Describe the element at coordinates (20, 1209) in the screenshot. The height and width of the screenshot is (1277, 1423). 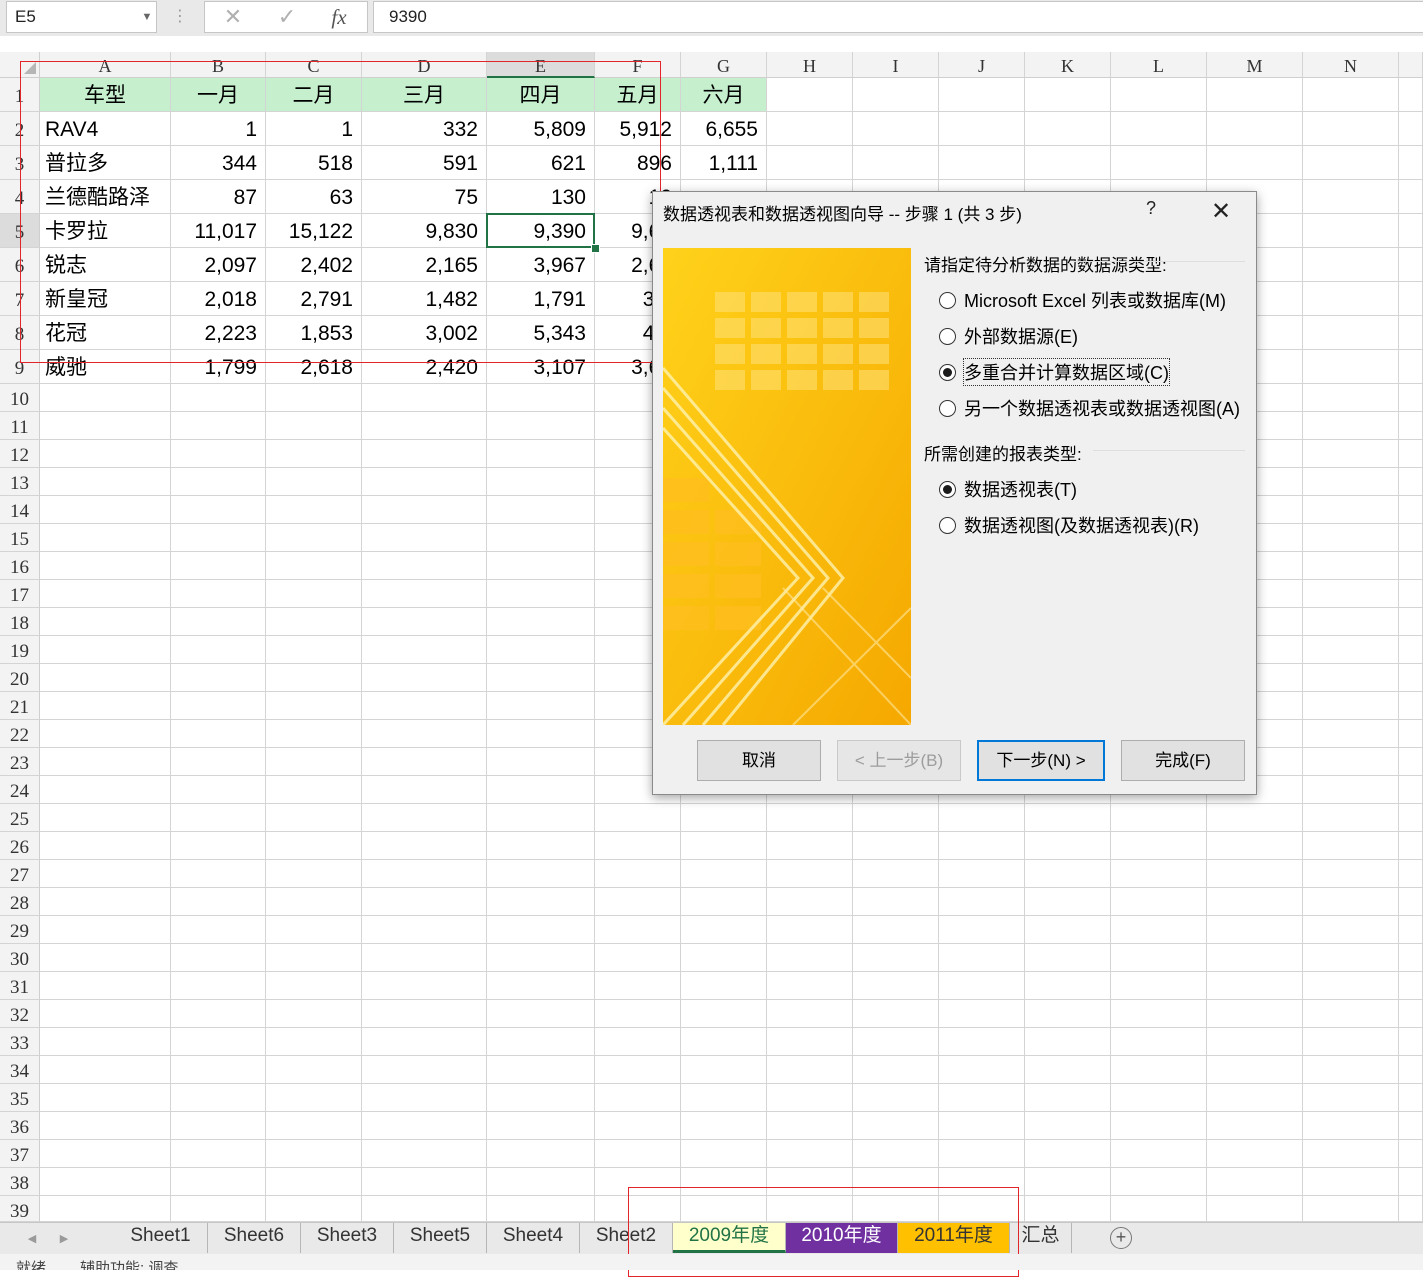
I see `row-header: 39` at that location.